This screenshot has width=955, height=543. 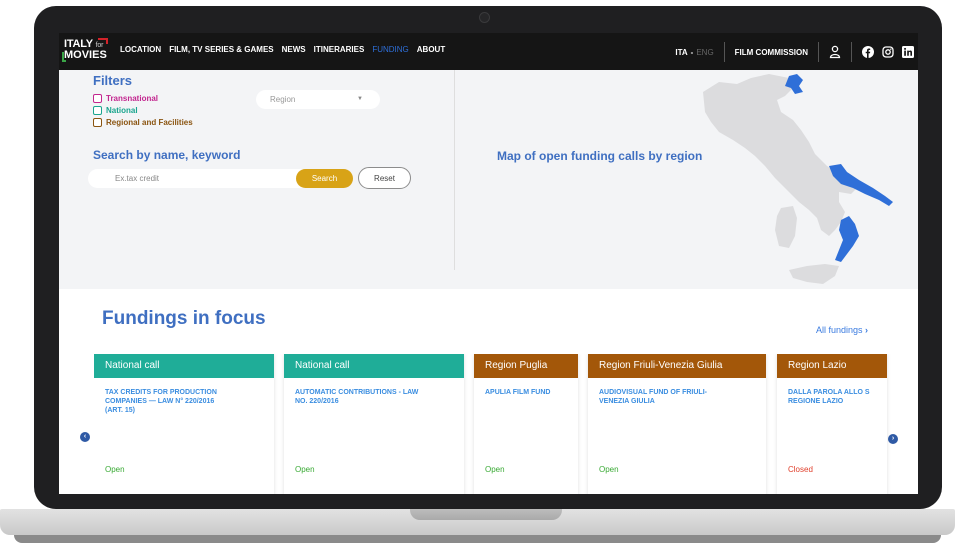 I want to click on funding-card: Region Puglia APULIA FILM FUND Open, so click(x=526, y=424).